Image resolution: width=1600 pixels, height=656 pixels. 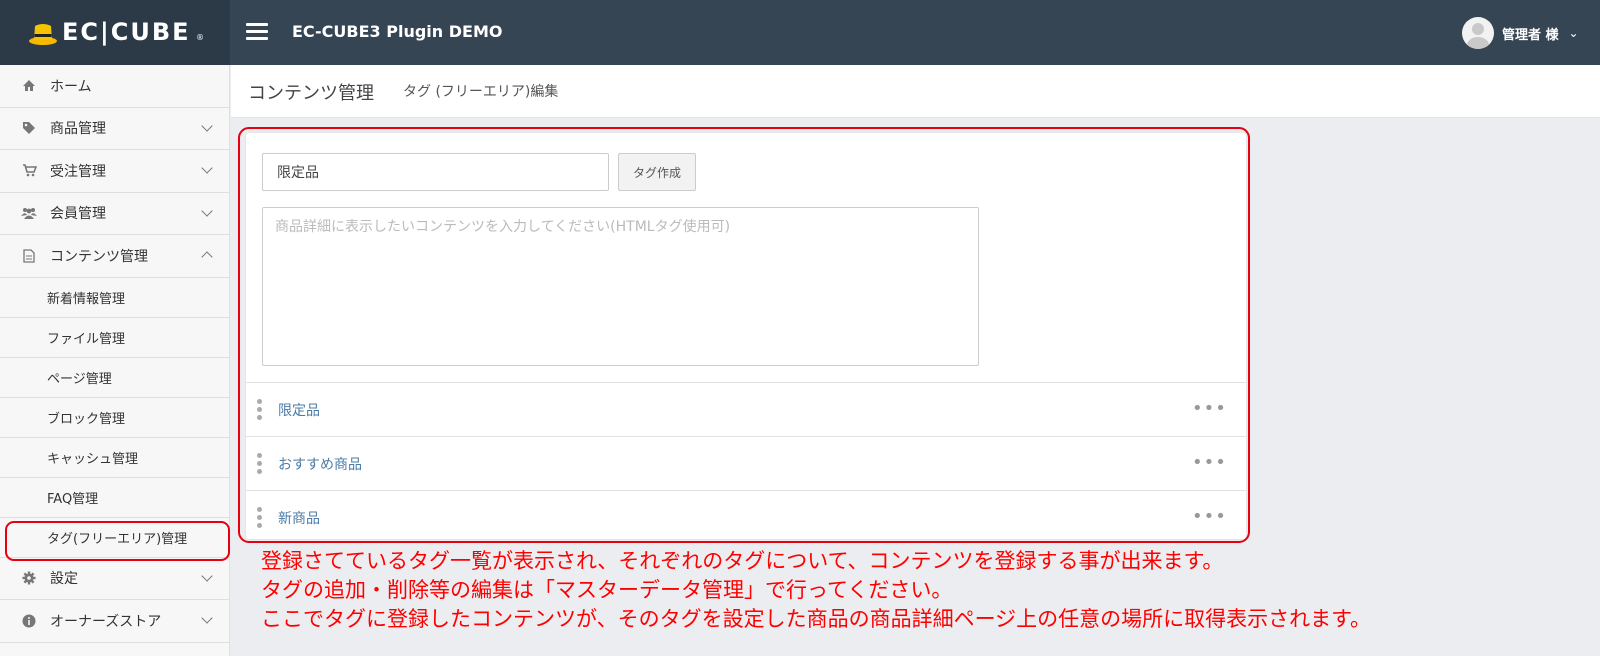 What do you see at coordinates (311, 93) in the screenshot?
I see `page-title: コンテンツ管理` at bounding box center [311, 93].